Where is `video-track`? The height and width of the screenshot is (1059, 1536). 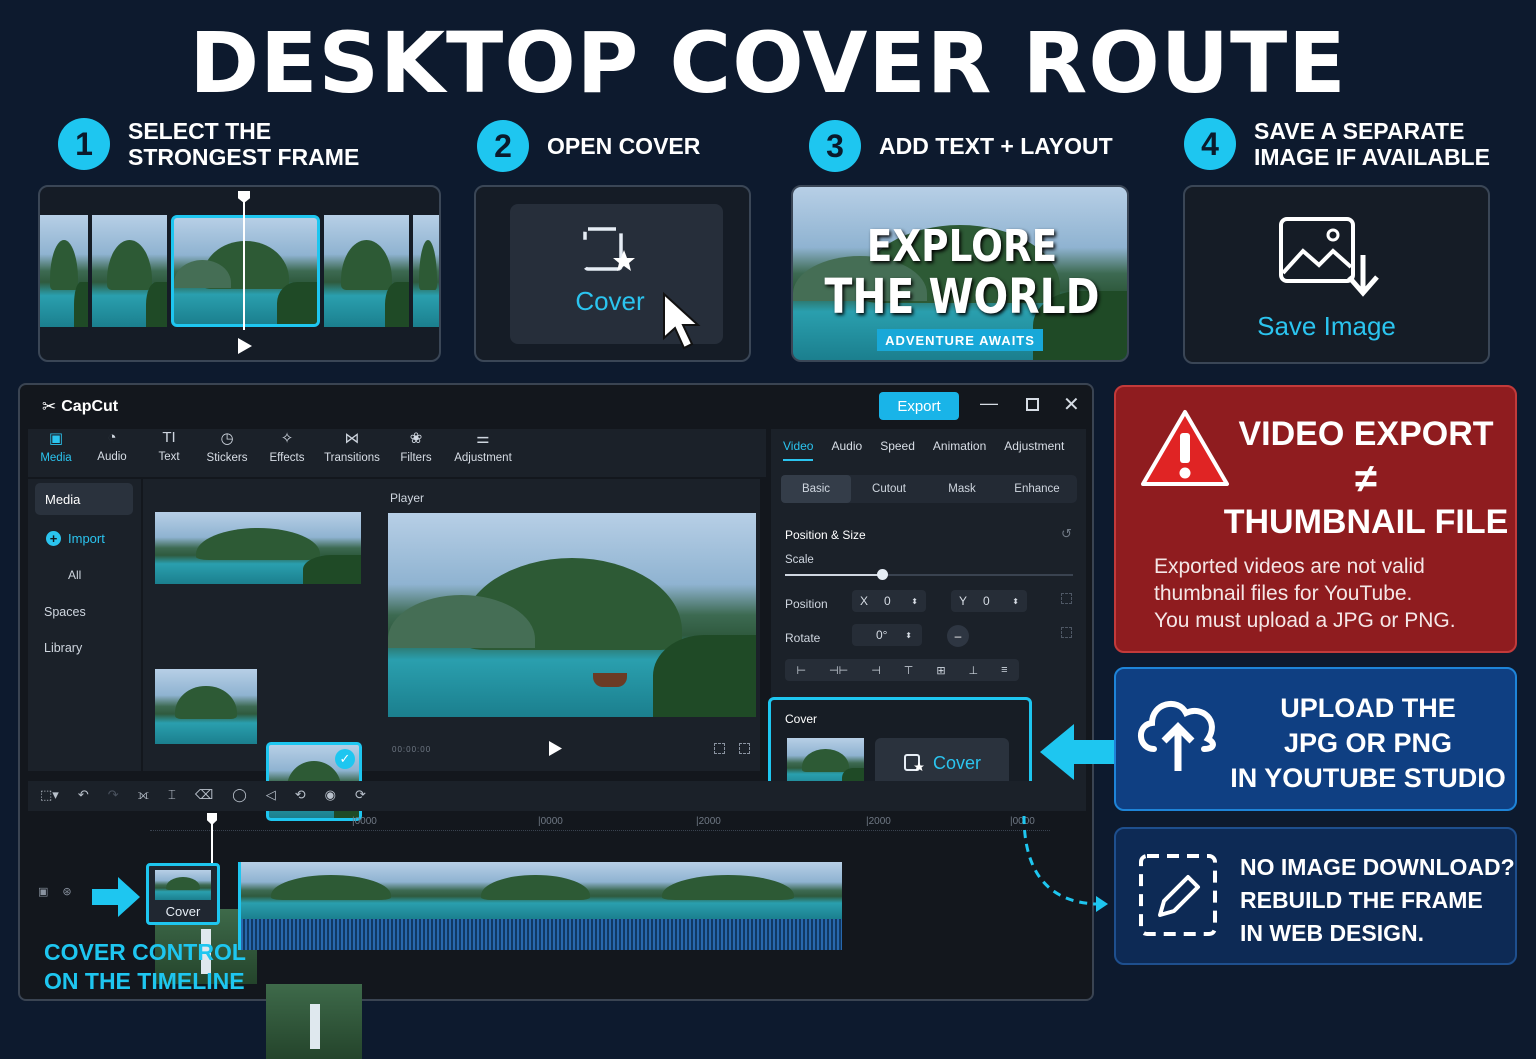 video-track is located at coordinates (540, 906).